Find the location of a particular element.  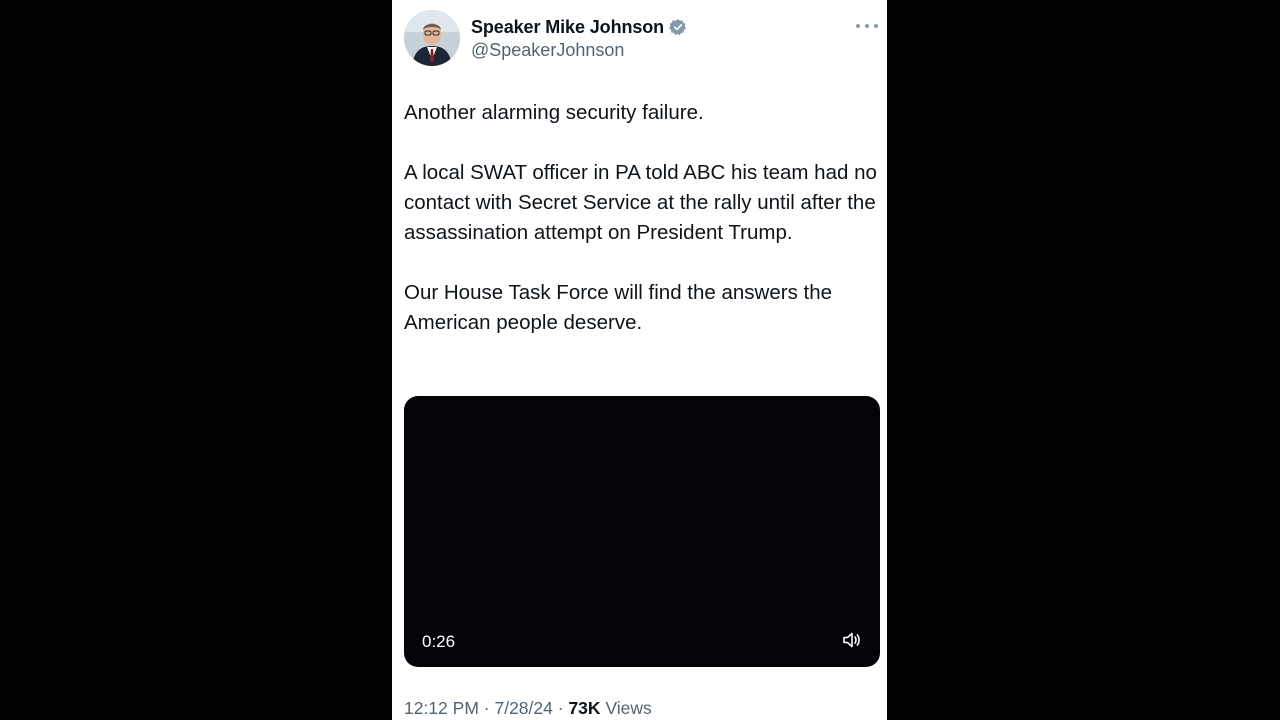

tweet-meta: 12:12 PM · 7/28/24 · 73K Views is located at coordinates (528, 708).